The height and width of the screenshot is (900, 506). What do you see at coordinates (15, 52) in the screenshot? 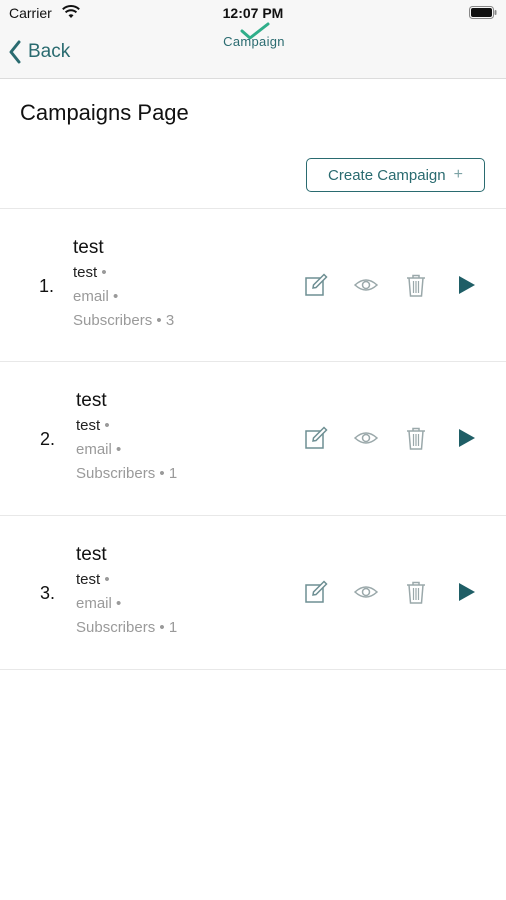
I see `chevron-left-icon` at bounding box center [15, 52].